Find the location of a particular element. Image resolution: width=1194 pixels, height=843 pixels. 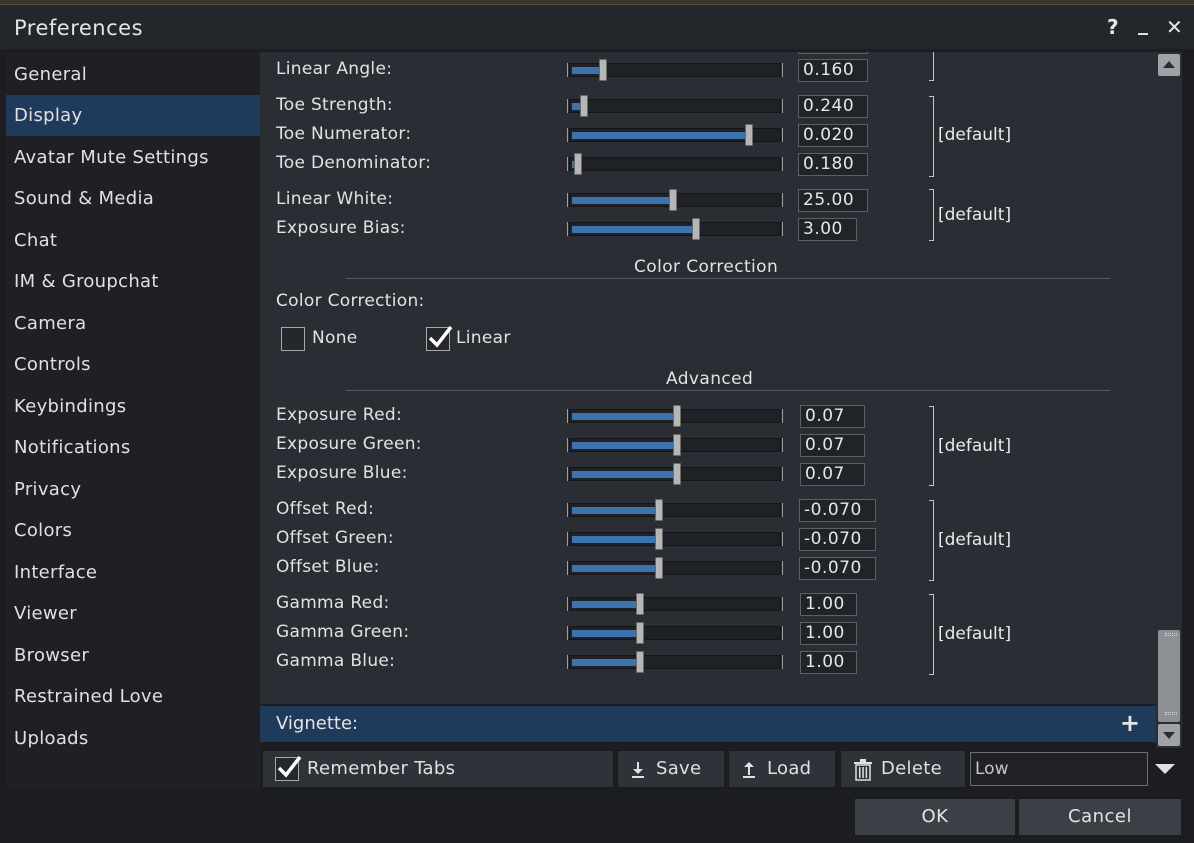

toe-strength-value: 0.240 is located at coordinates (833, 106).